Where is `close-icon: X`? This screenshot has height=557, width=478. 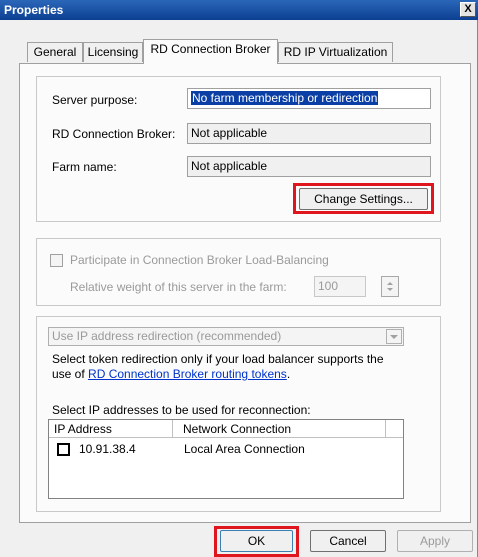 close-icon: X is located at coordinates (468, 9).